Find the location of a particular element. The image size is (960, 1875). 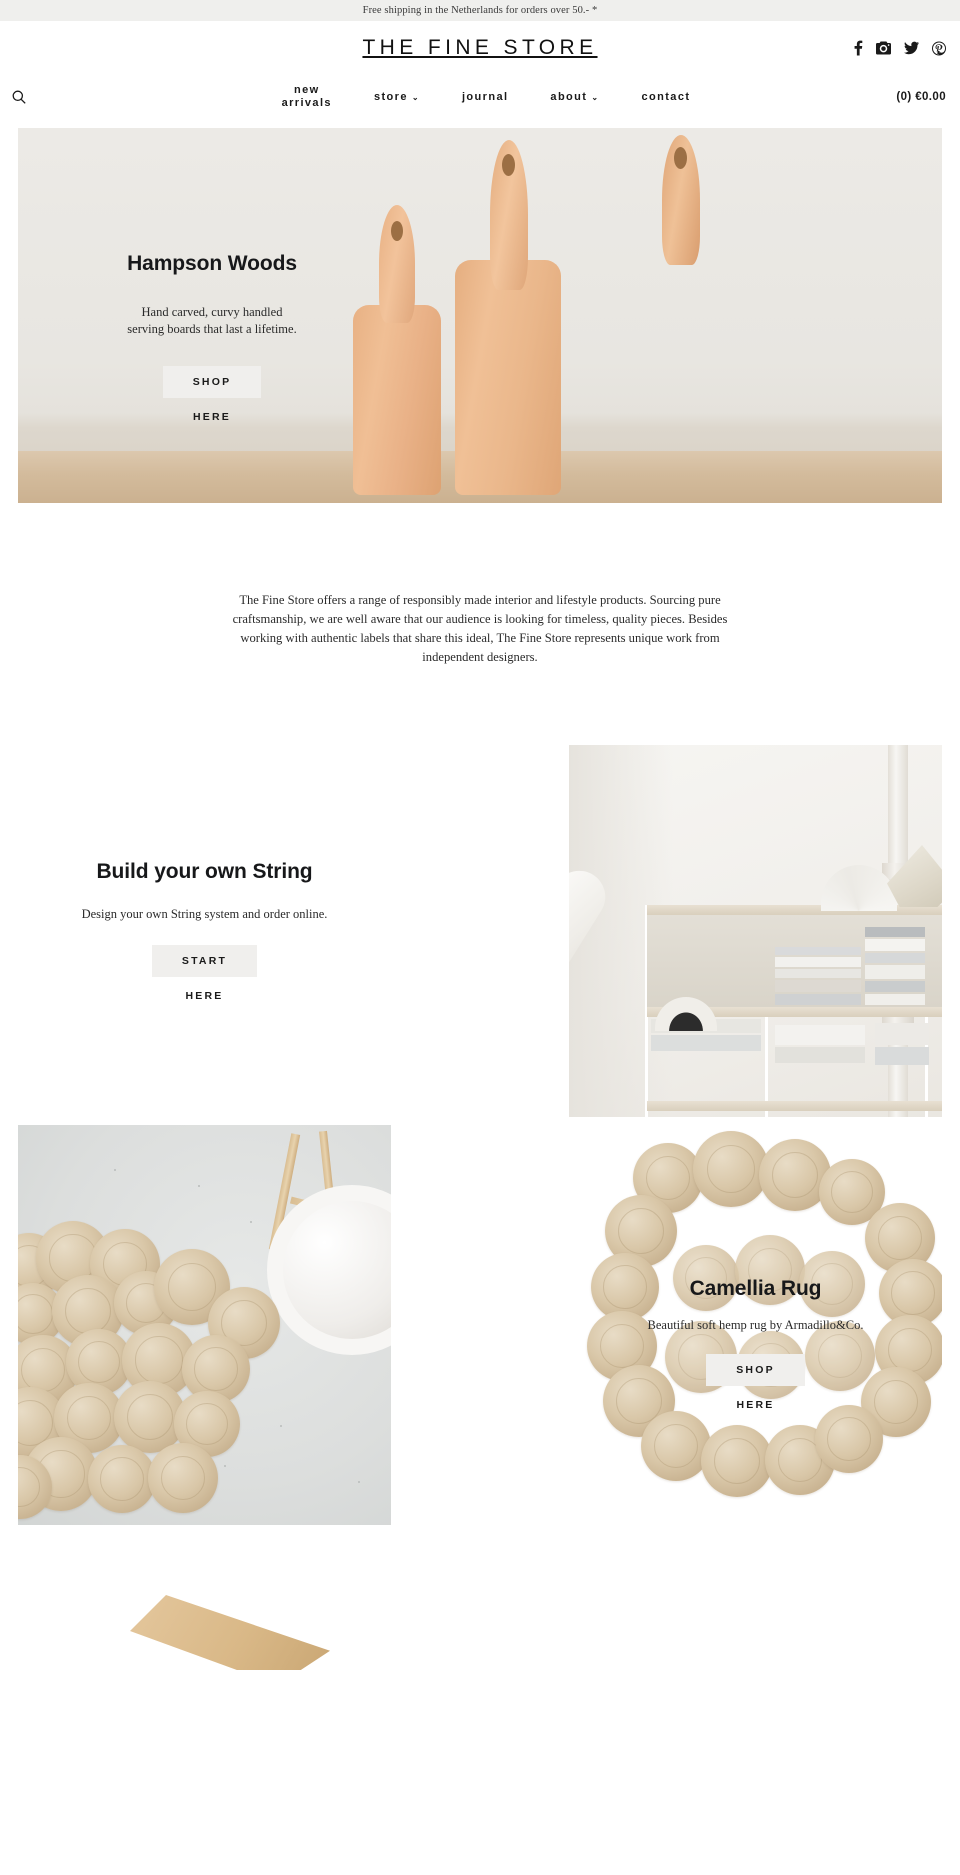

rug-title: Camellia Rug is located at coordinates (755, 1288).